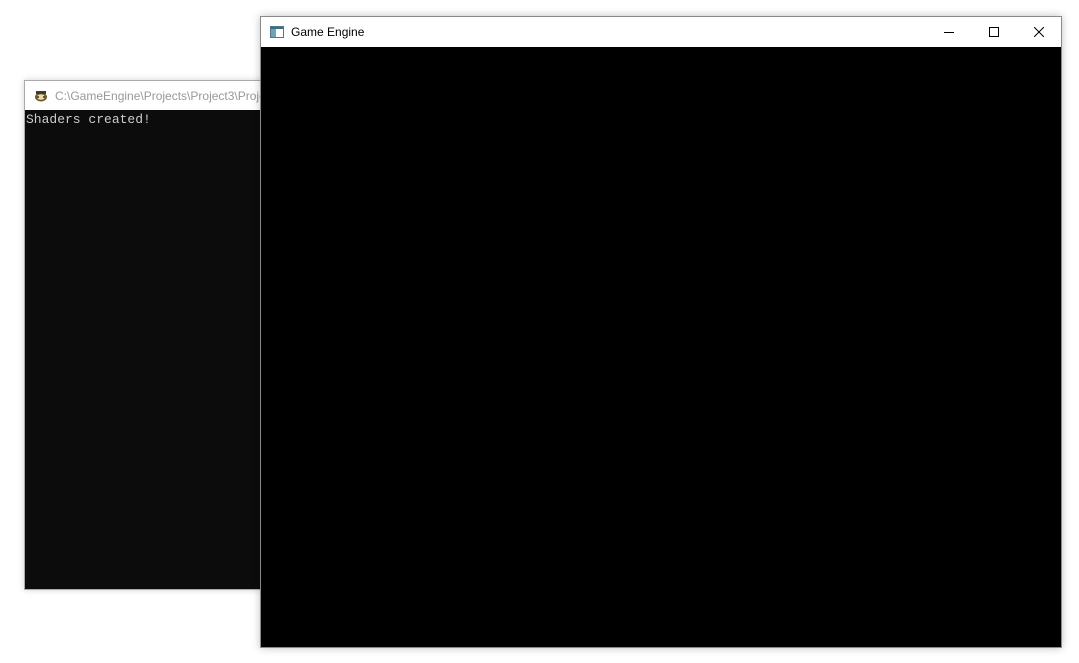  Describe the element at coordinates (277, 32) in the screenshot. I see `window-app-icon` at that location.